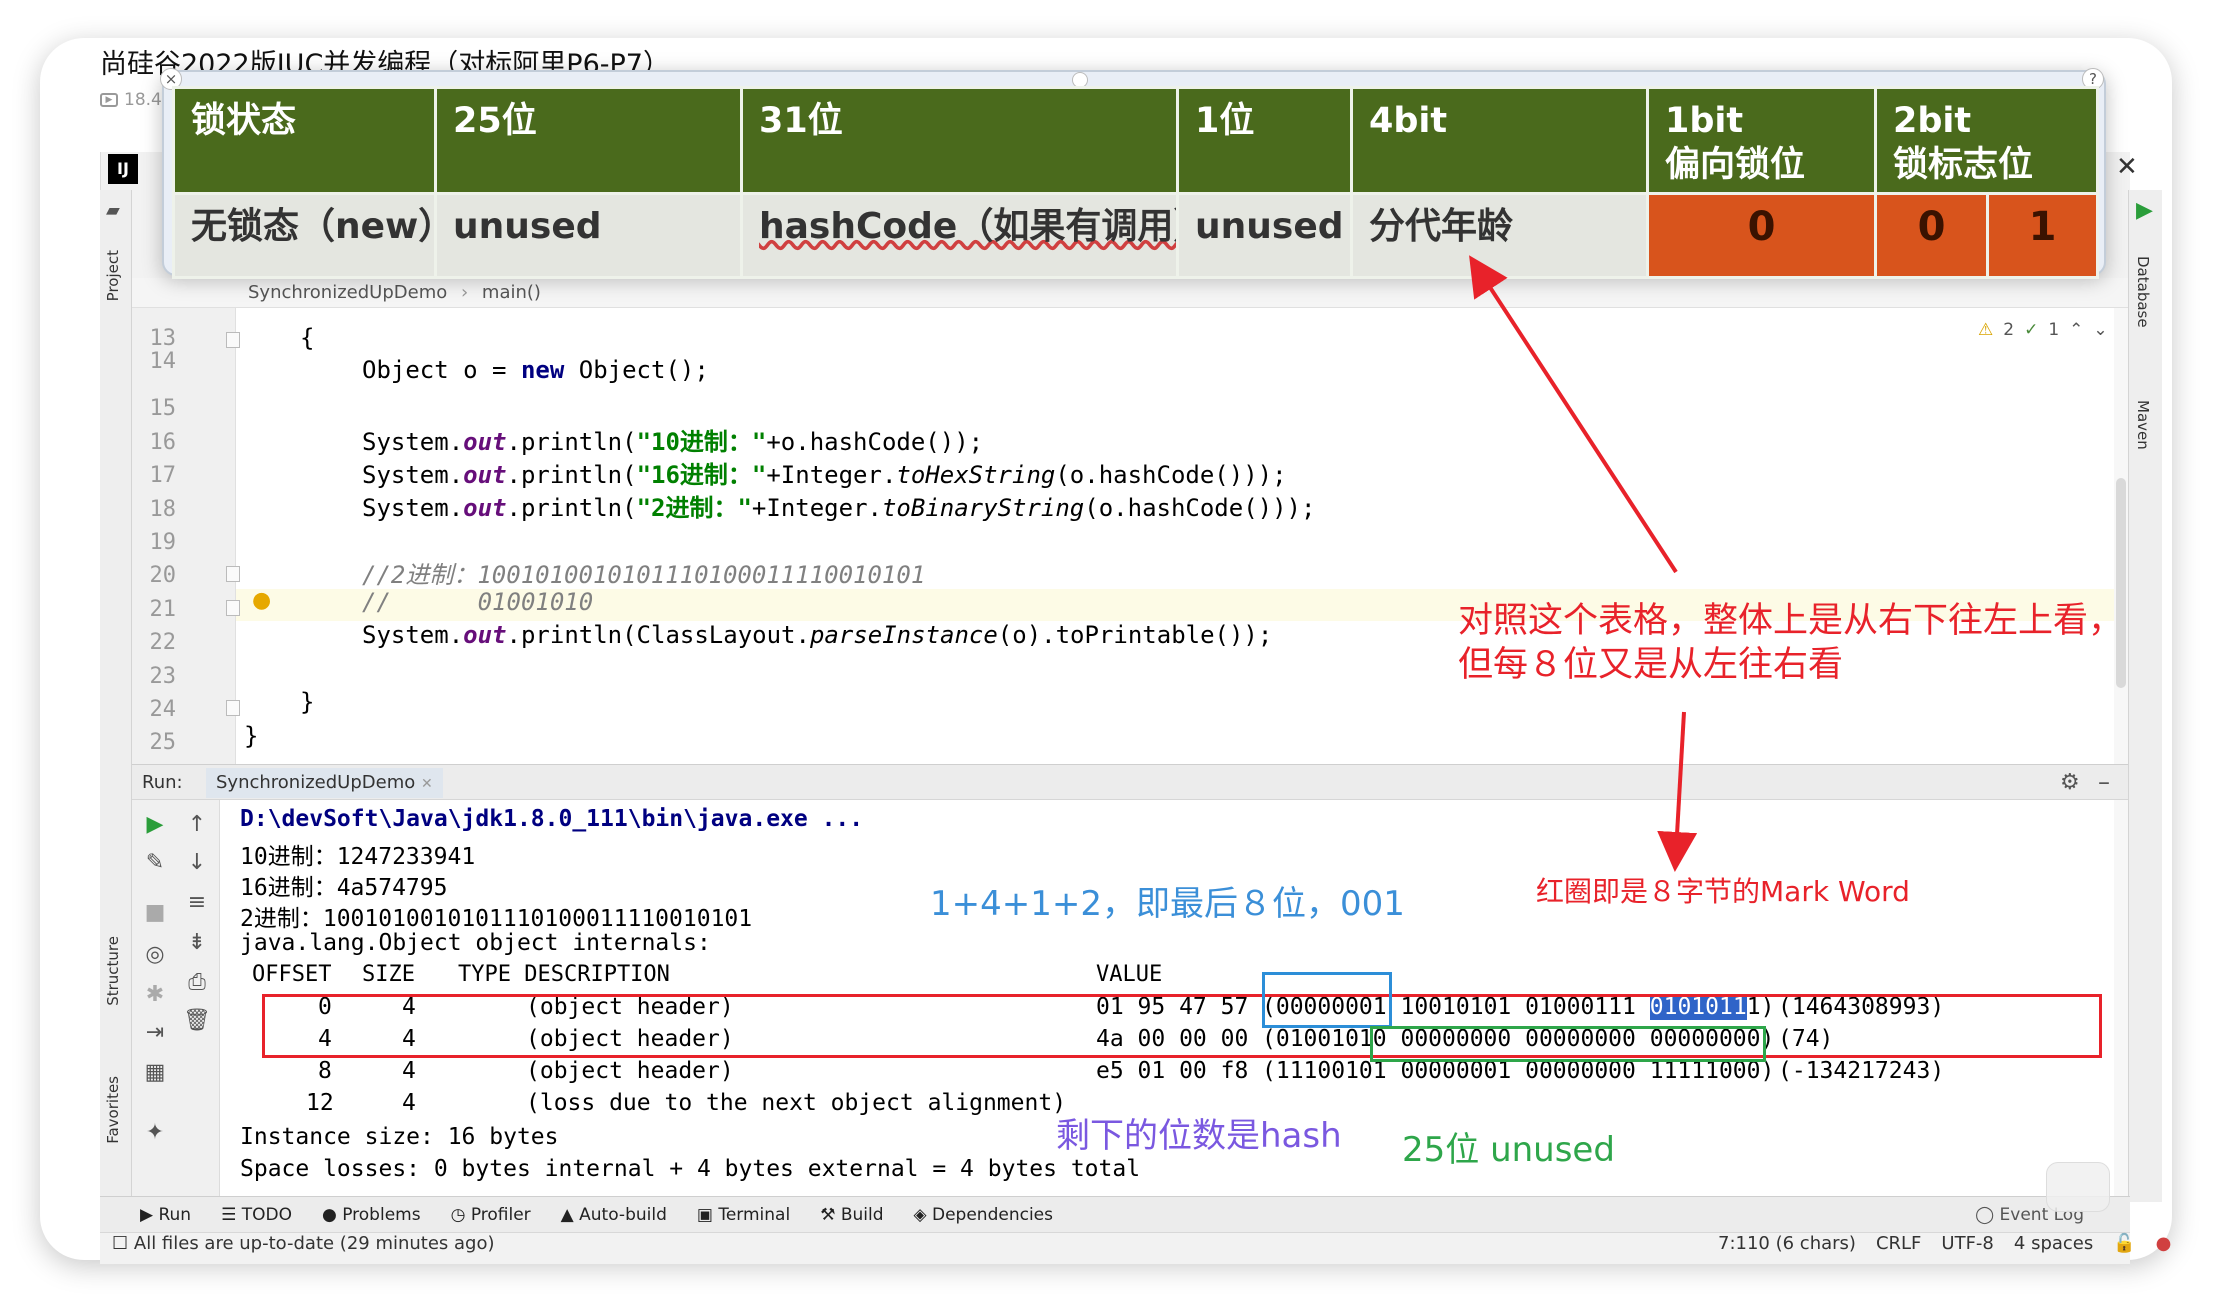  What do you see at coordinates (347, 292) in the screenshot?
I see `breadcrumb-class: SynchronizedUpDemo` at bounding box center [347, 292].